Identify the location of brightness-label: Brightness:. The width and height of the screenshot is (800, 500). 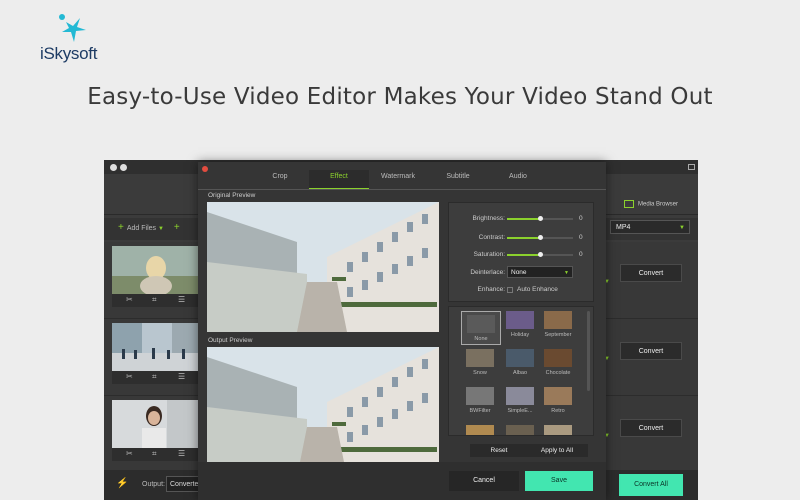
(488, 218).